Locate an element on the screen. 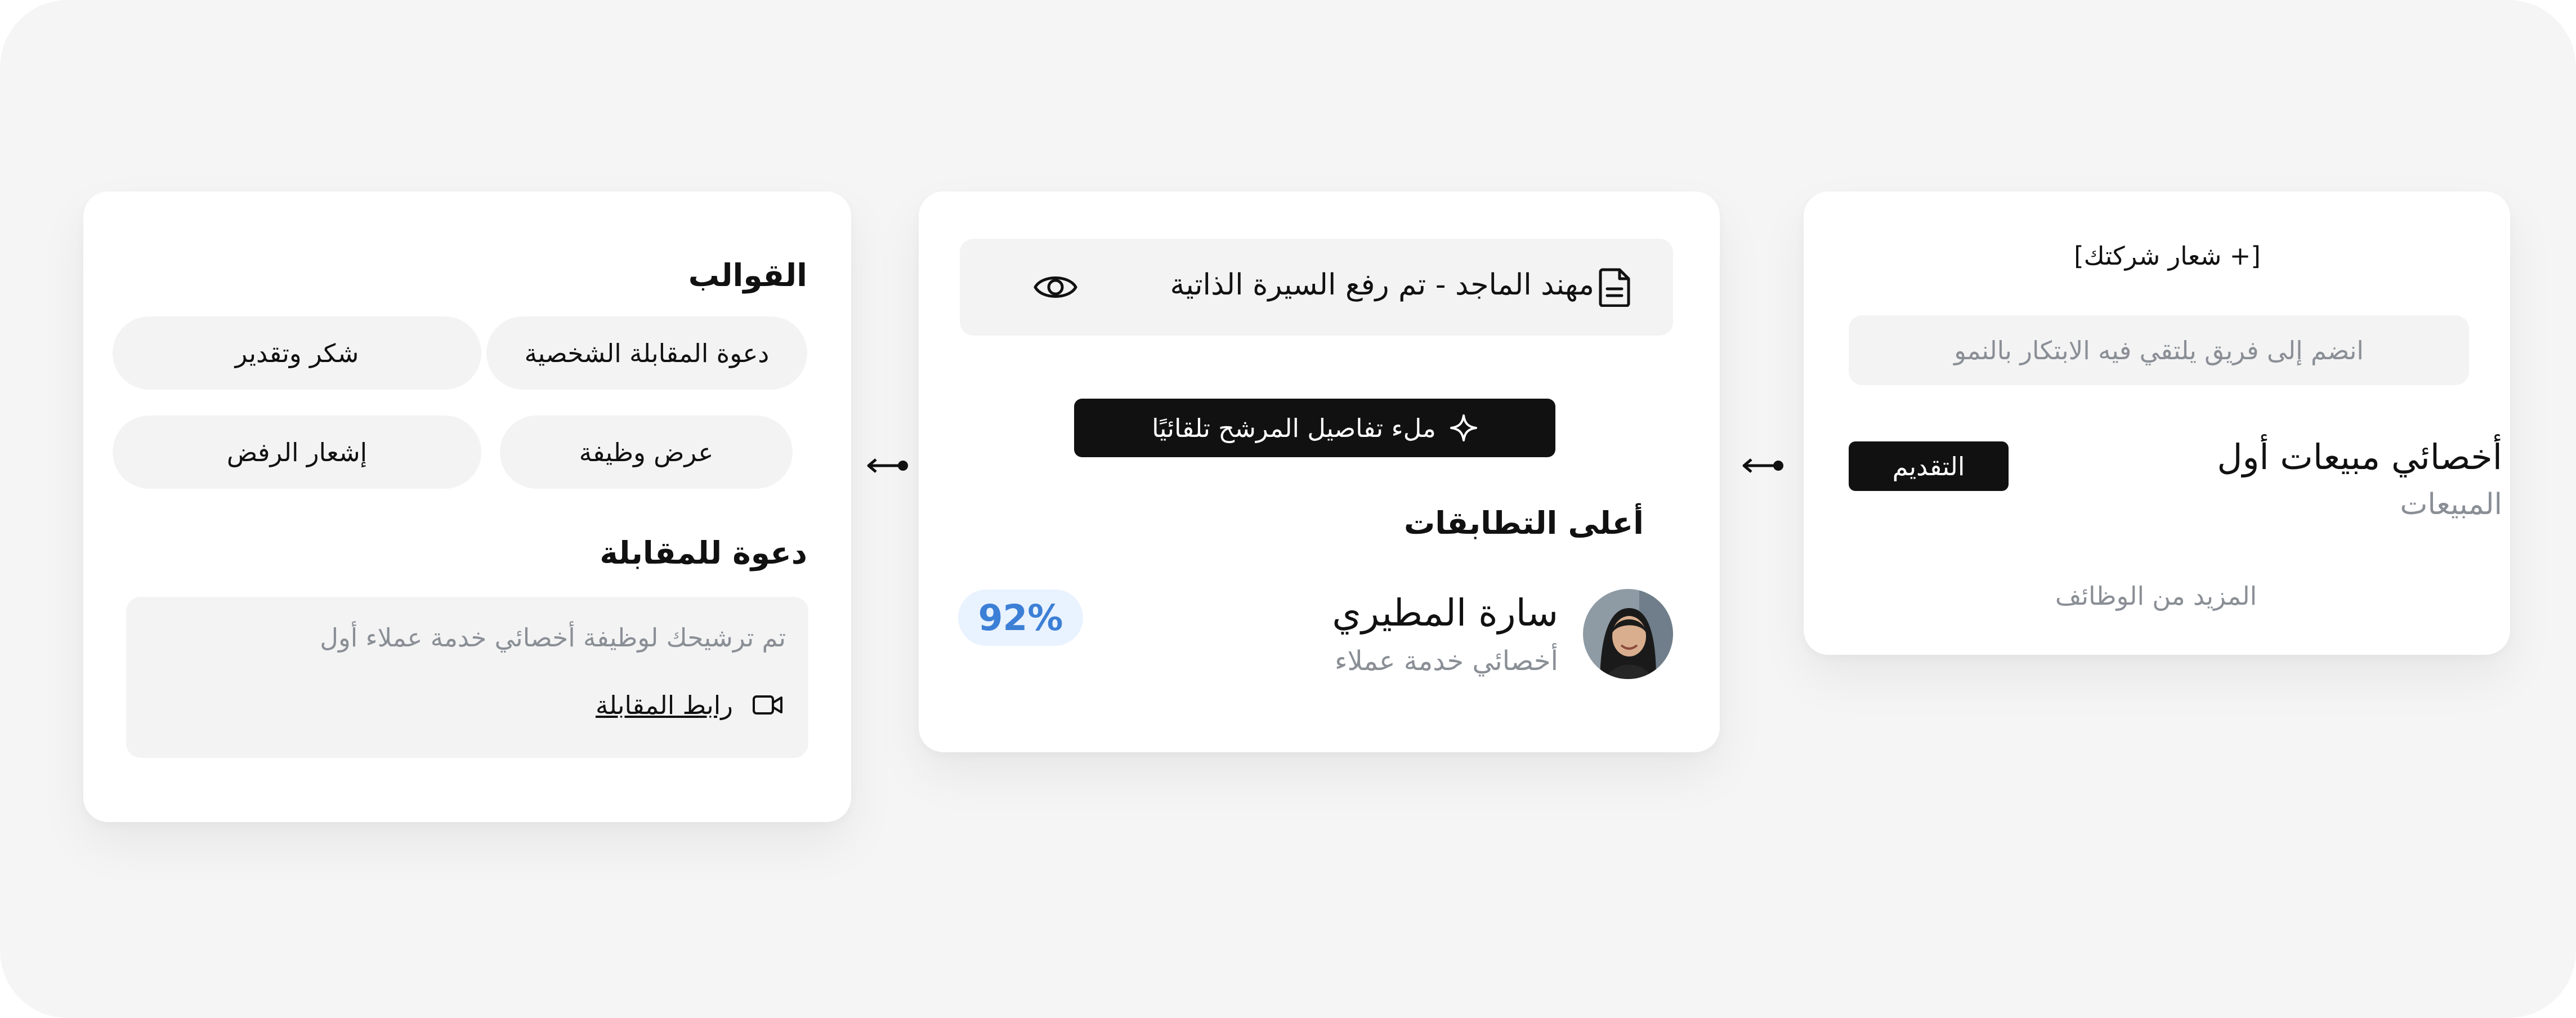 The image size is (2576, 1018). candidate-avatar is located at coordinates (1628, 634).